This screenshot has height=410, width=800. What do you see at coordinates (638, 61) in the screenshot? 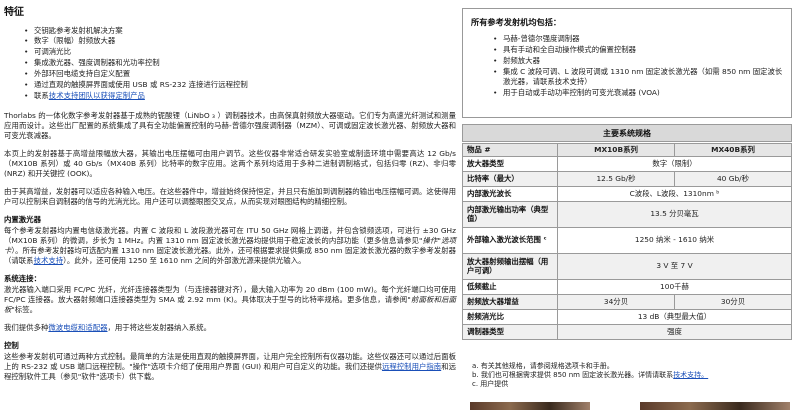
I see `included-item: 射频放大器` at bounding box center [638, 61].